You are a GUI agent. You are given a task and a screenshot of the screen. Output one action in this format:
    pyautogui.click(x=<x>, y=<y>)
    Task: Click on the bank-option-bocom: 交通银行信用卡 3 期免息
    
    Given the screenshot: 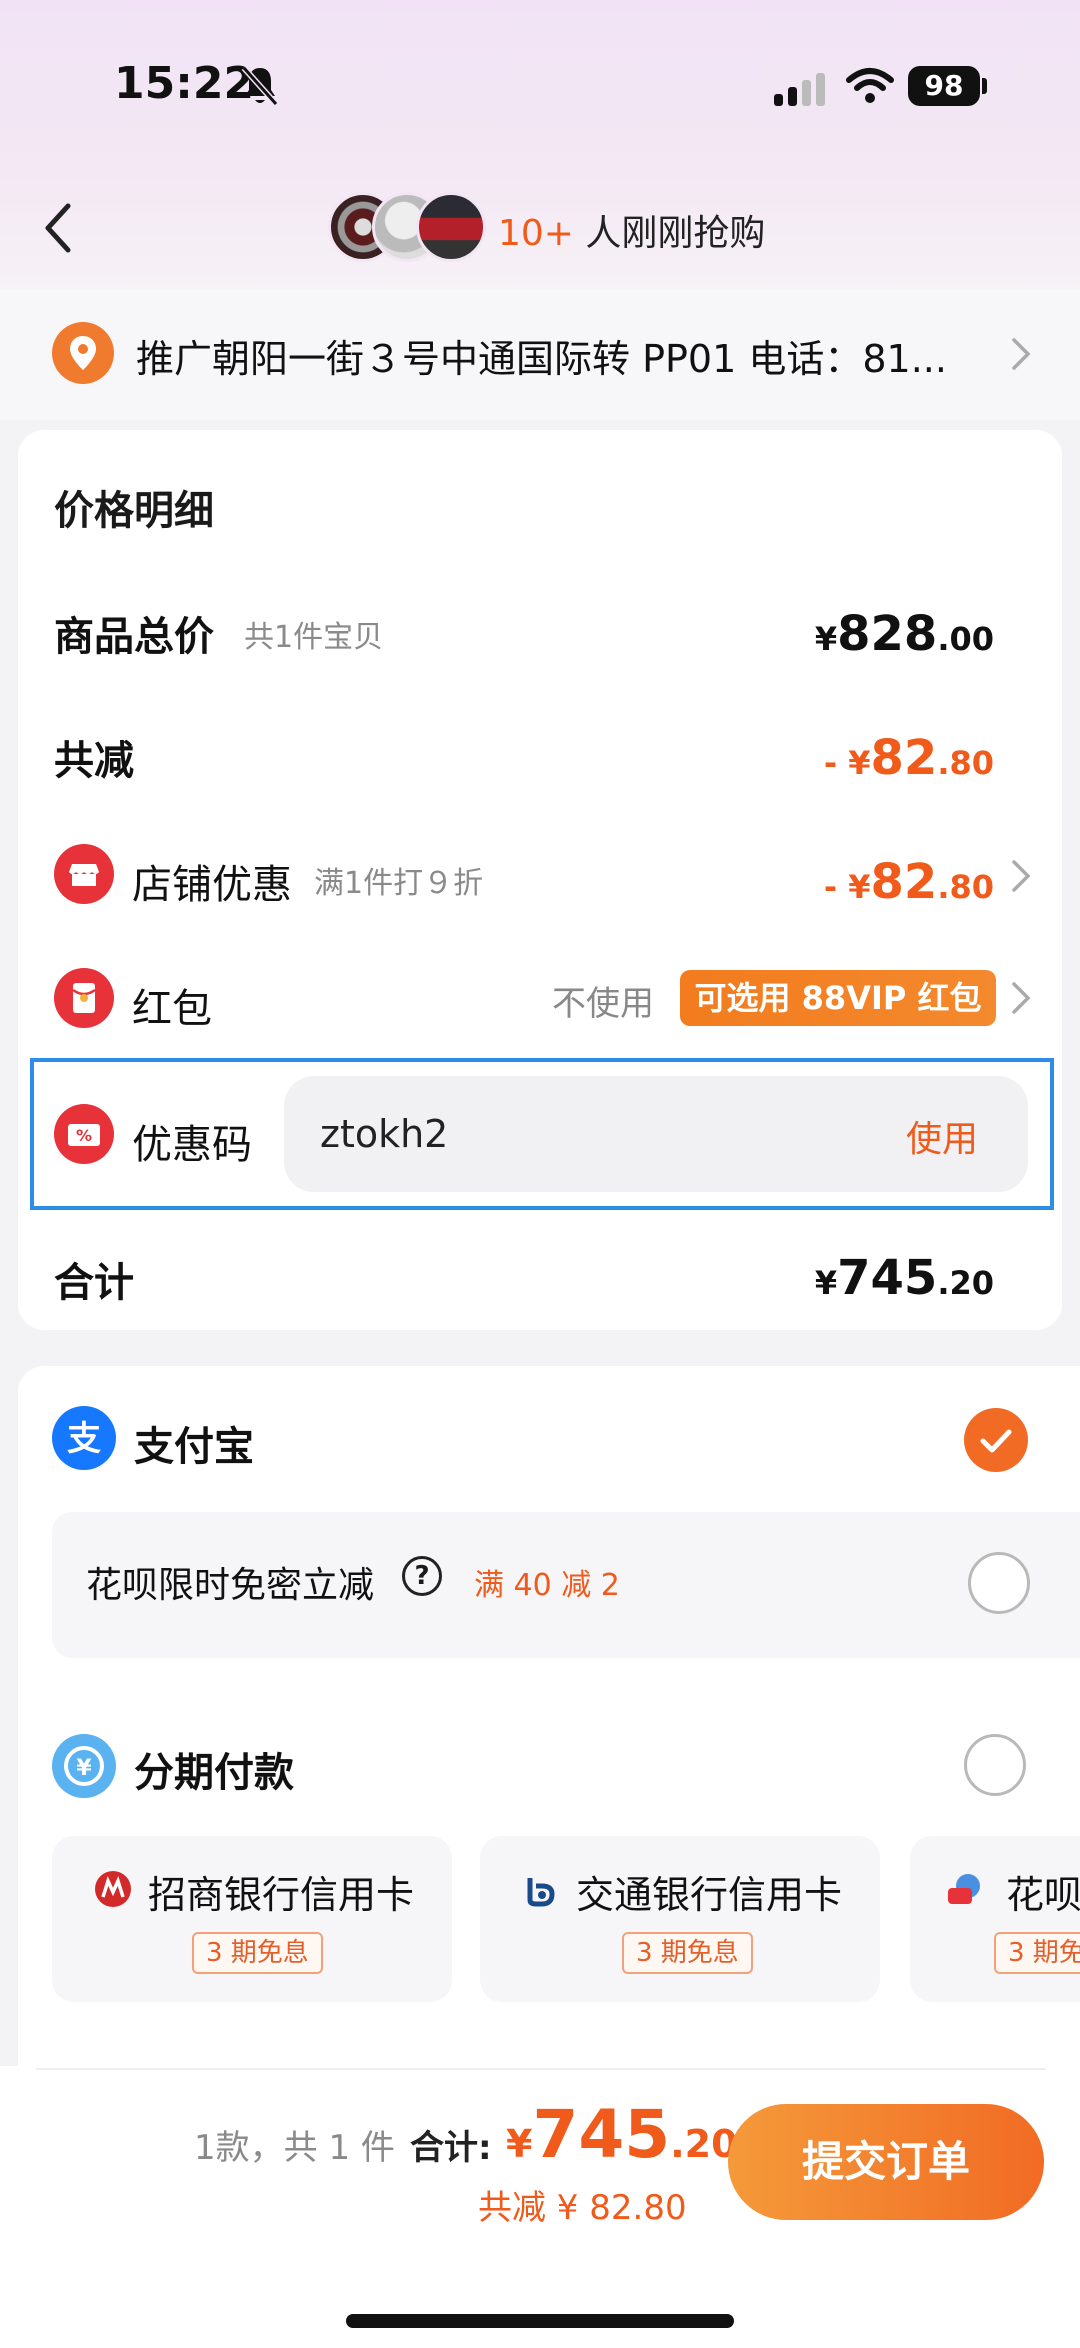 What is the action you would take?
    pyautogui.click(x=680, y=1919)
    